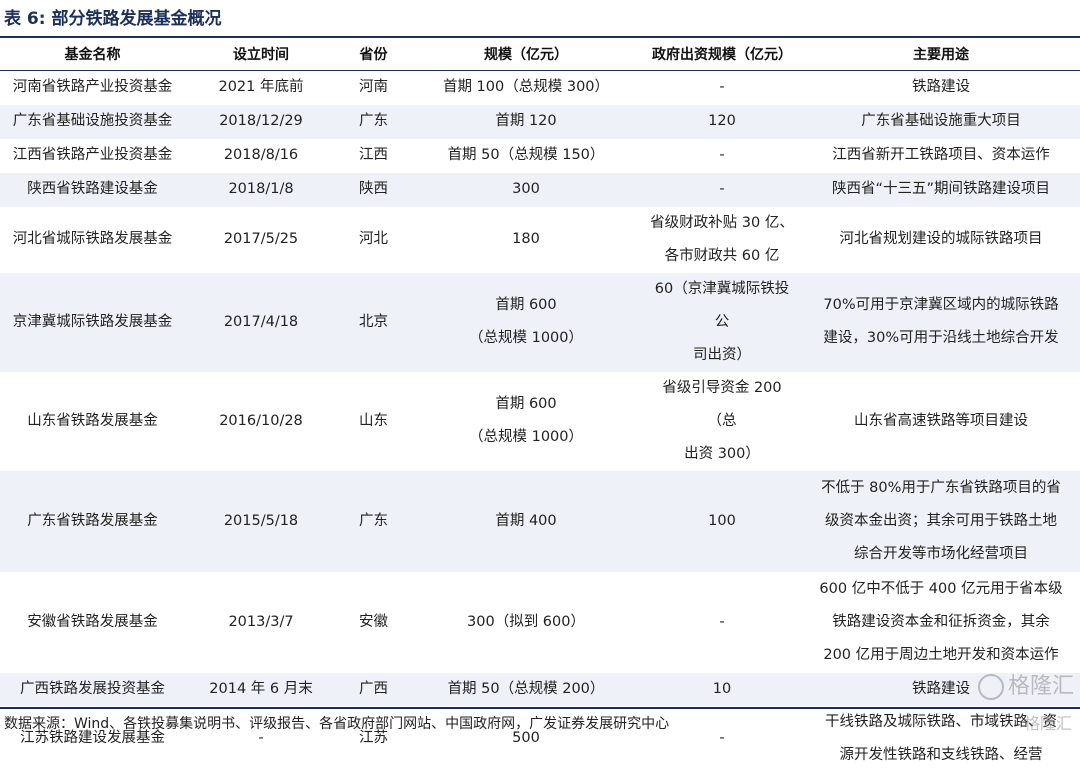 This screenshot has height=772, width=1080. I want to click on table-title: 表 6: 部分铁路发展基金概况, so click(113, 19).